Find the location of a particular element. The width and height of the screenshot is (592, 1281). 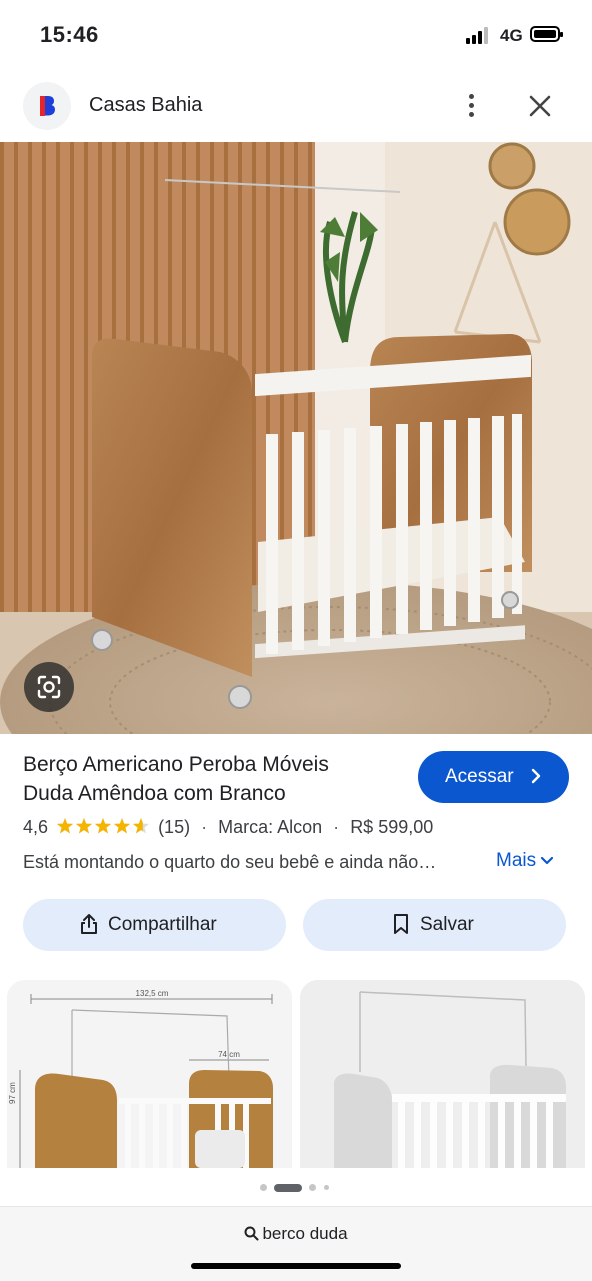

product-meta: 4,6 (15) · Marca: Alcon · R$ 599,00 is located at coordinates (228, 828).